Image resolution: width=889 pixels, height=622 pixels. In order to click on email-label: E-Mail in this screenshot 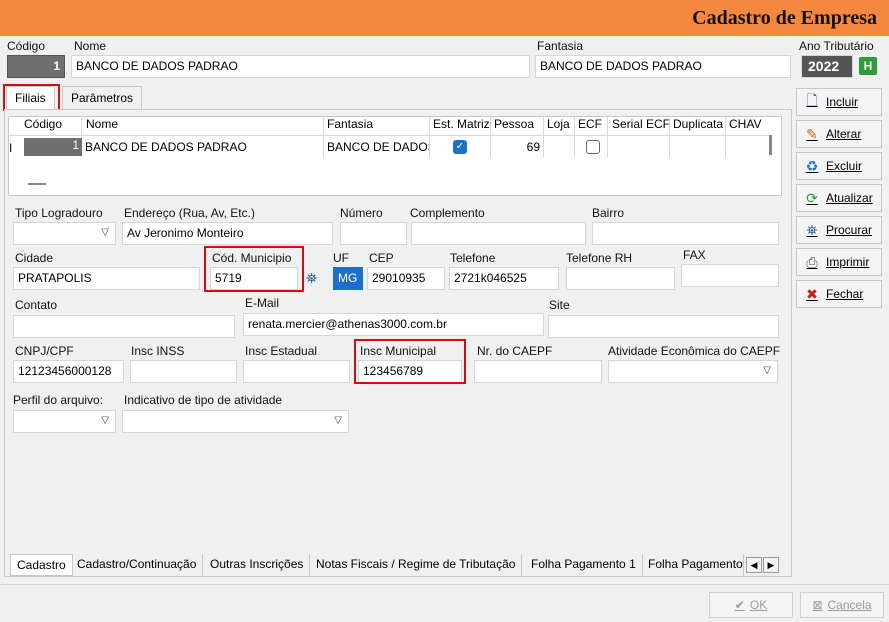, I will do `click(262, 303)`.